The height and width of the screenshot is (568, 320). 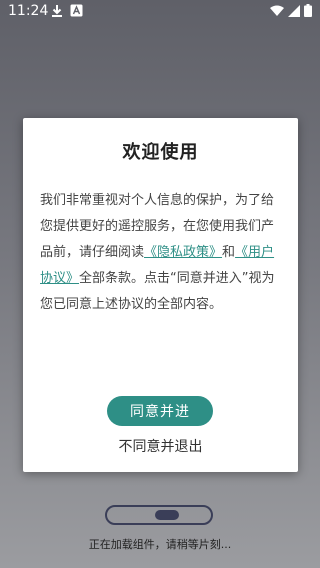 I want to click on status-icons, so click(x=291, y=10).